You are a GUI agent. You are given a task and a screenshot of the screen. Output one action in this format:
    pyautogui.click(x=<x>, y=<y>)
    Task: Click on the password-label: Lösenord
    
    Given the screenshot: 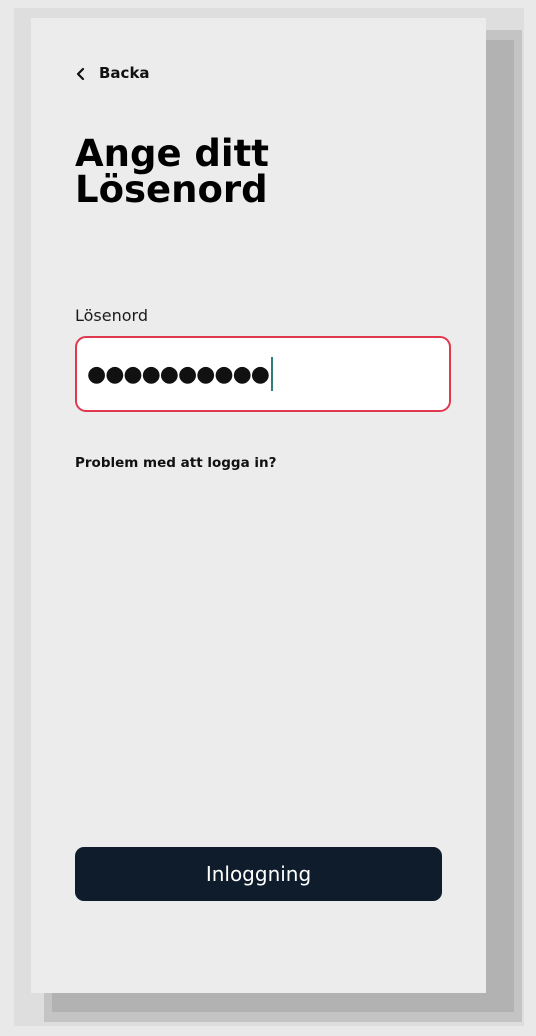 What is the action you would take?
    pyautogui.click(x=111, y=315)
    